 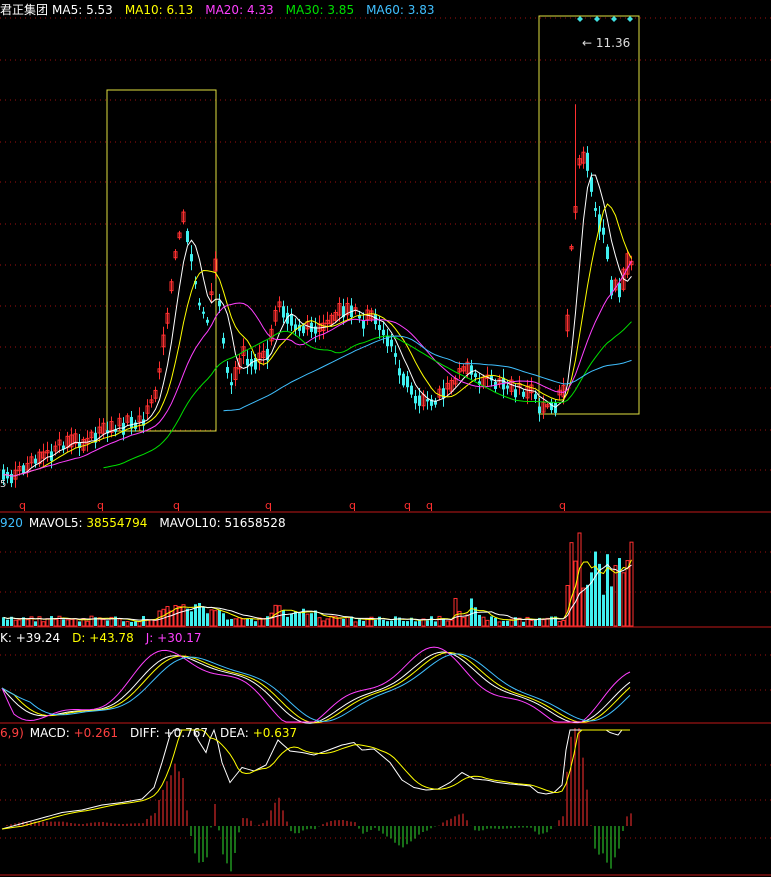 I want to click on mavol10-legend: MAVOL10: 51658528, so click(x=222, y=523).